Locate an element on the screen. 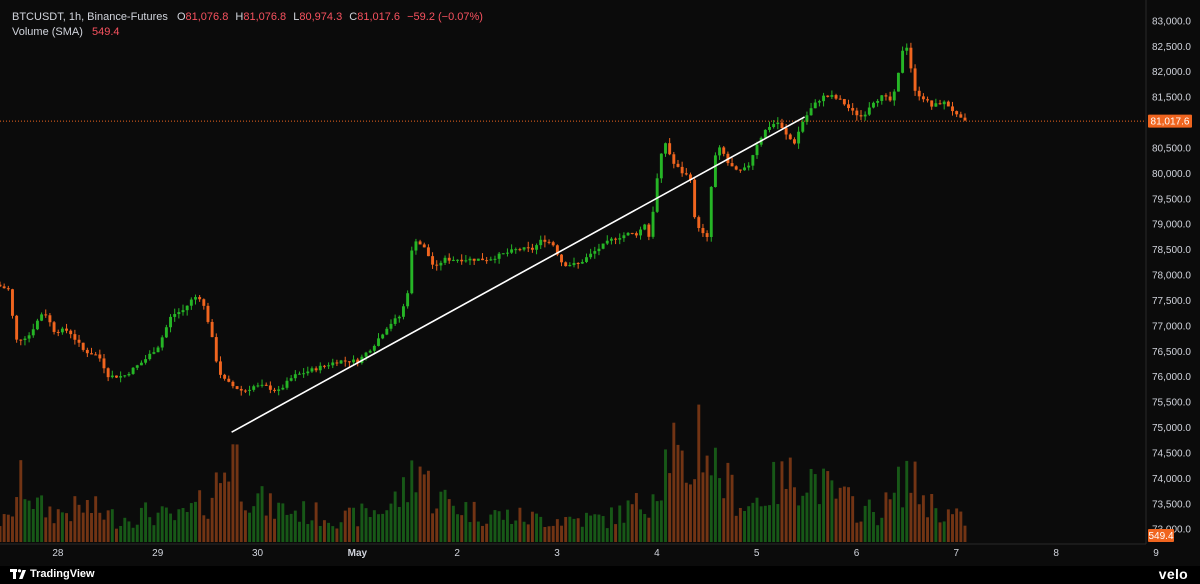 Image resolution: width=1200 pixels, height=584 pixels. price-tick-label: 78,500.0 is located at coordinates (1171, 250).